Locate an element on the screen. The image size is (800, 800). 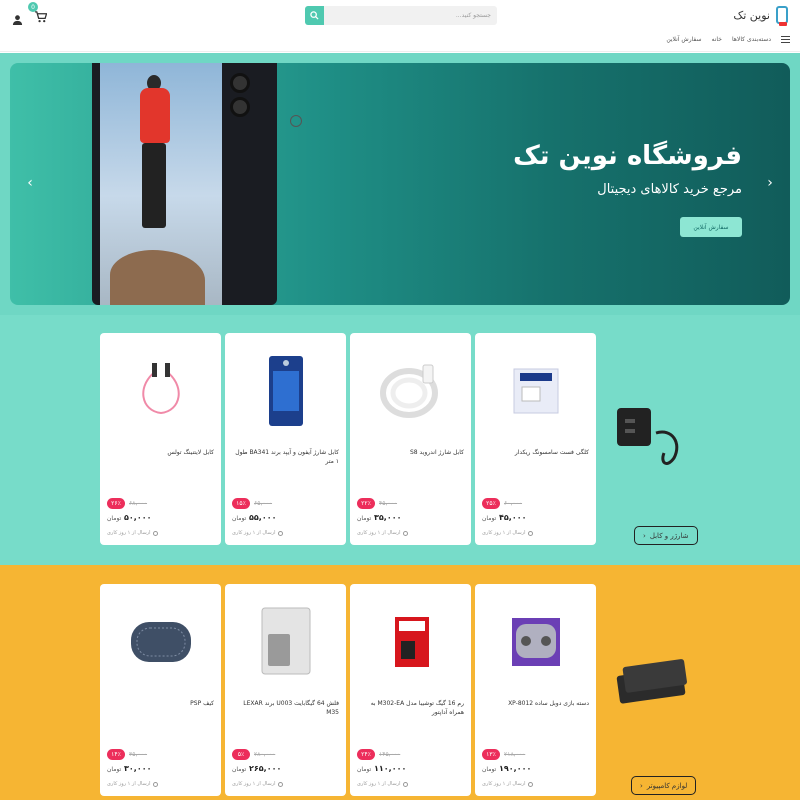
old-price: ۲۱۸,۰۰۰ is located at coordinates (515, 754).